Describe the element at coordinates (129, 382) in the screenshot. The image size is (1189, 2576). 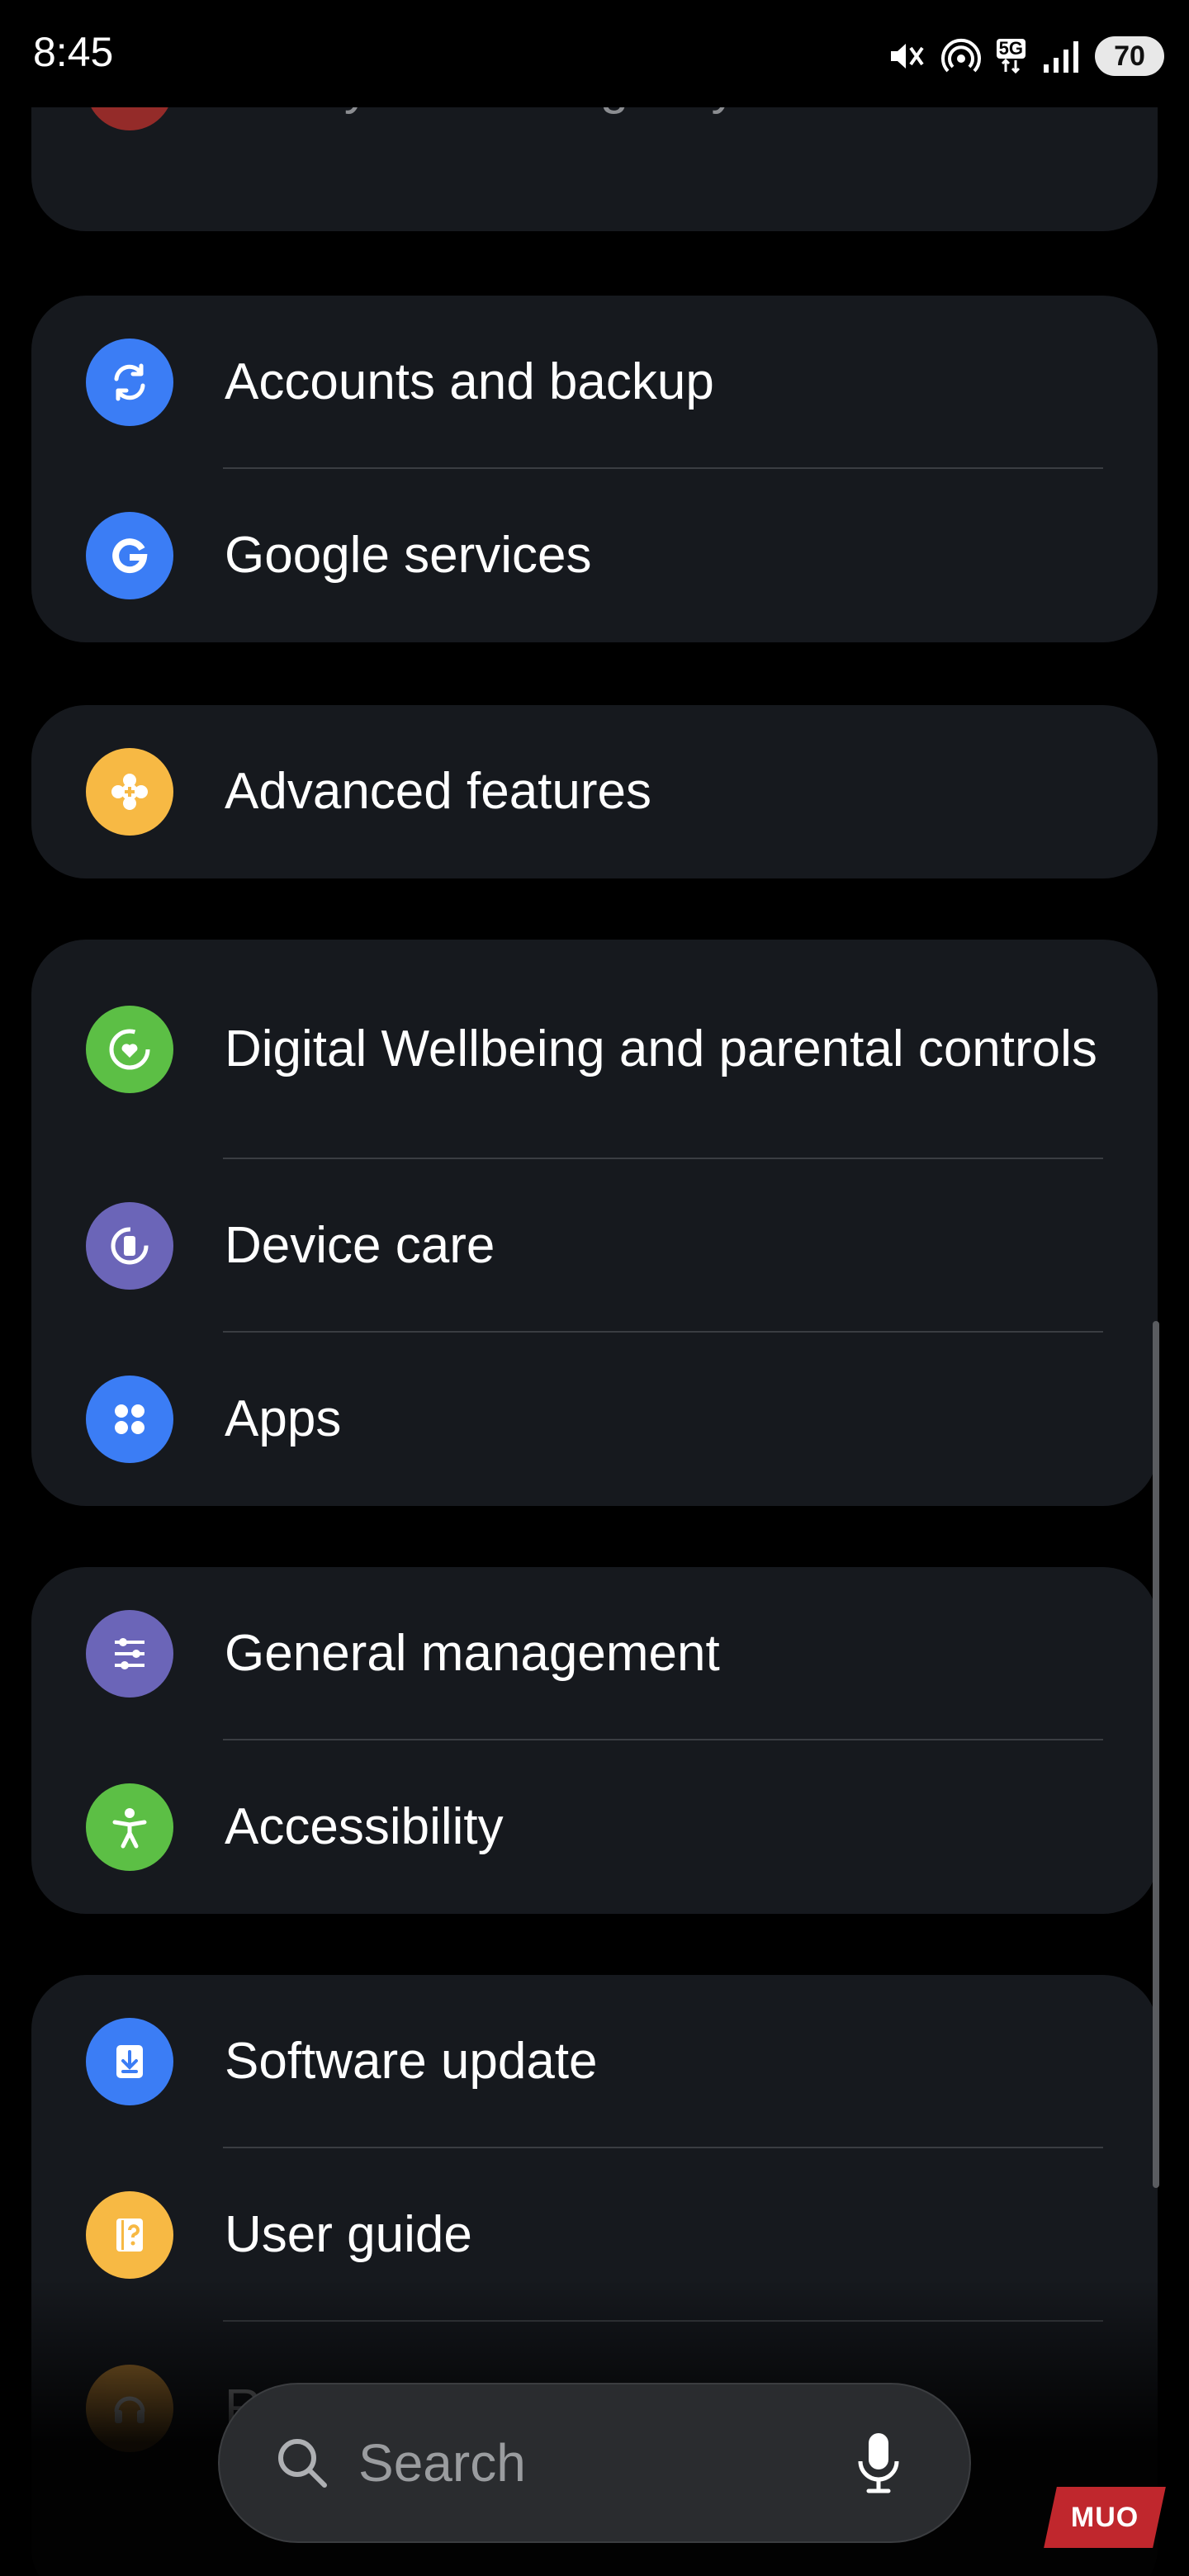
I see `sync-icon` at that location.